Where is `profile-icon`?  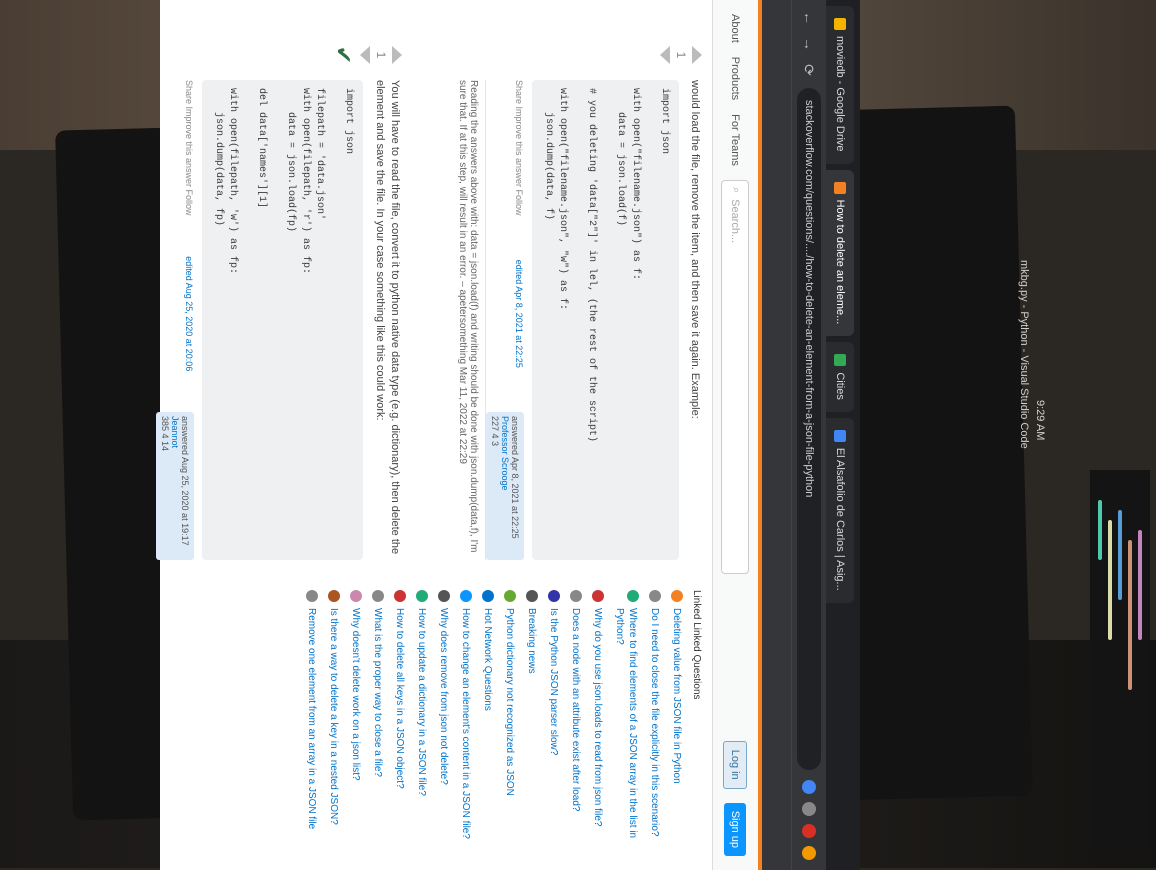
profile-icon is located at coordinates (809, 853).